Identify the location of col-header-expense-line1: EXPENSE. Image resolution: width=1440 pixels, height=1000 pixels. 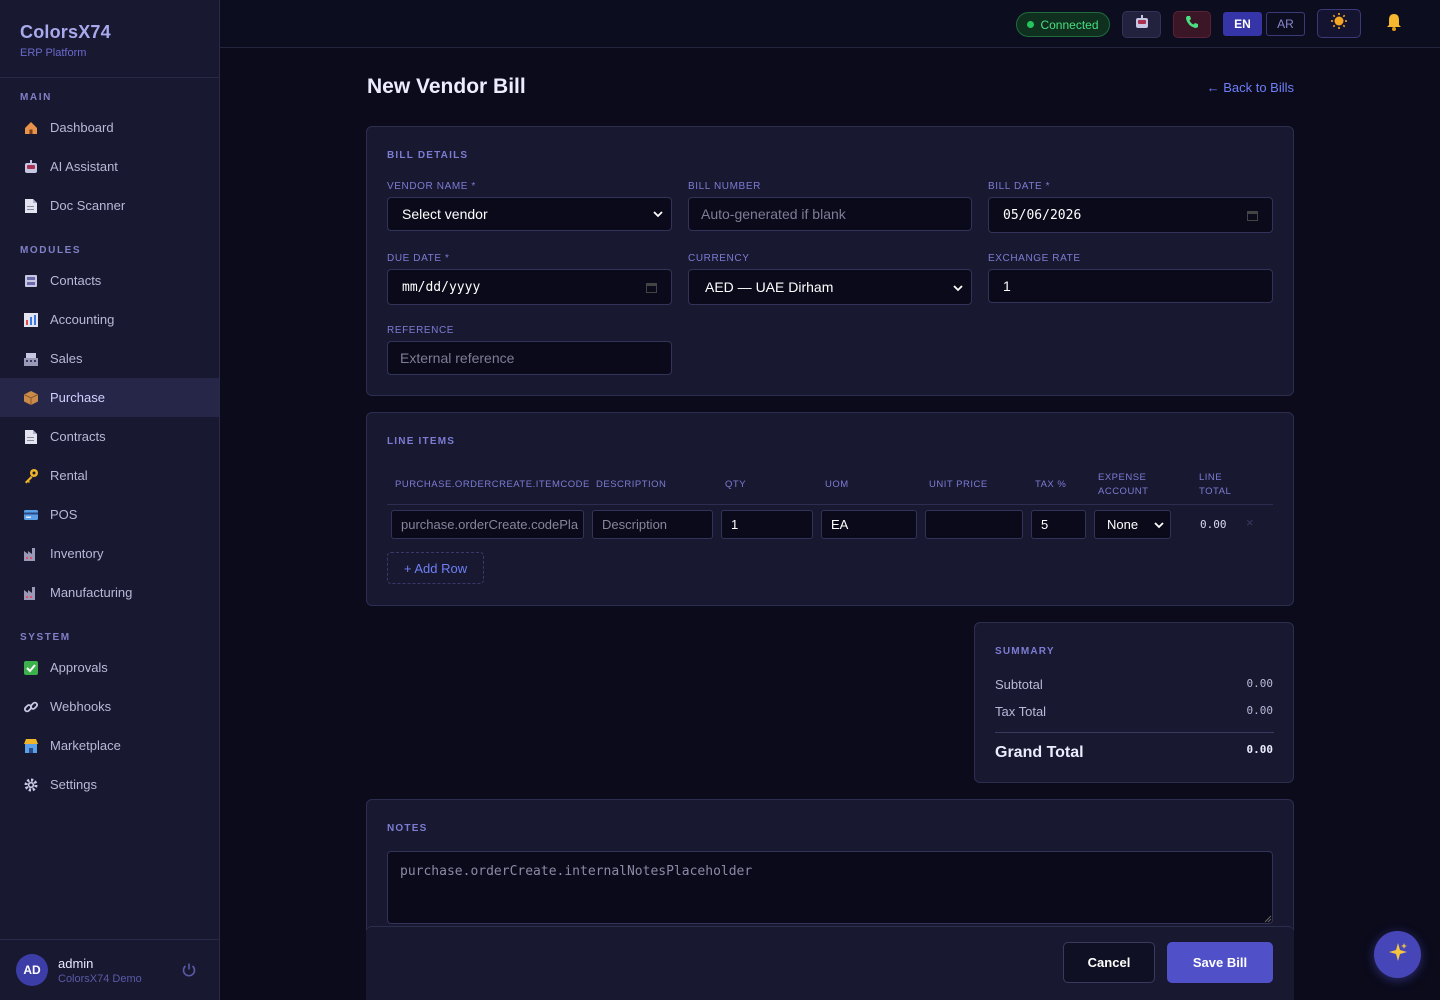
(1122, 477).